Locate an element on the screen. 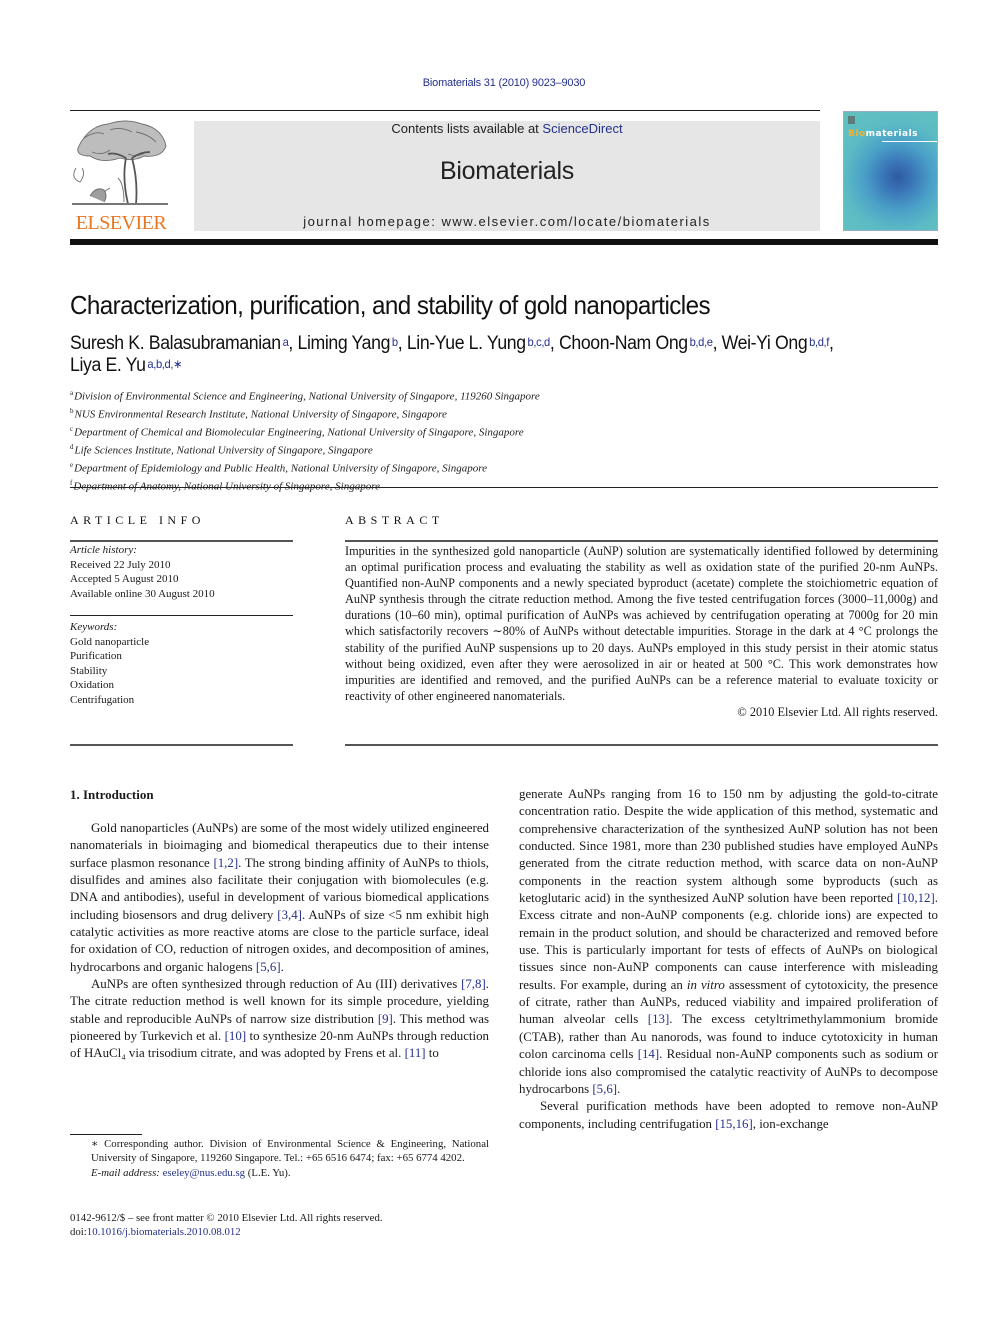 The height and width of the screenshot is (1323, 992). history-accepted: Accepted 5 August 2010 is located at coordinates (124, 579).